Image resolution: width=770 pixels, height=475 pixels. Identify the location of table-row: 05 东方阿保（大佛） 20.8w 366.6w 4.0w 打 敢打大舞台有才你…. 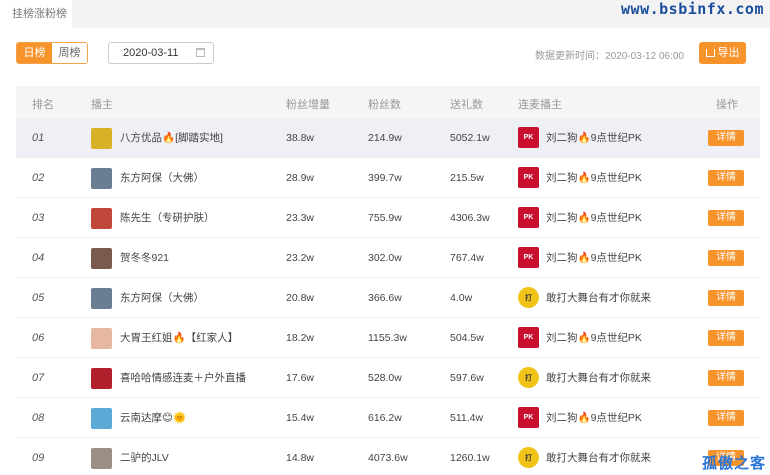
(388, 298).